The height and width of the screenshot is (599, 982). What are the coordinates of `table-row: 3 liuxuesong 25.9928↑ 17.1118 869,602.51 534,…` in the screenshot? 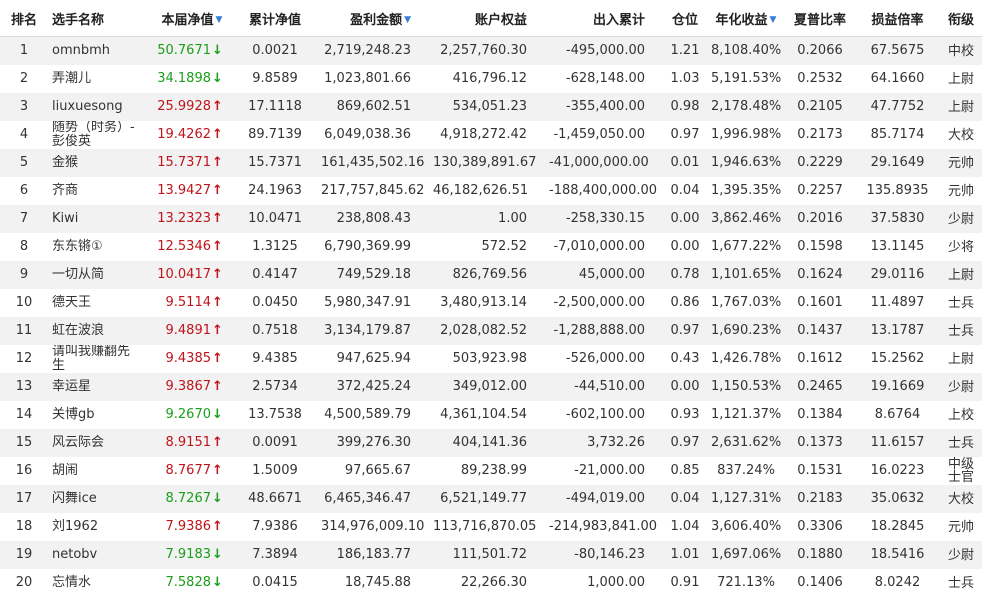 It's located at (491, 107).